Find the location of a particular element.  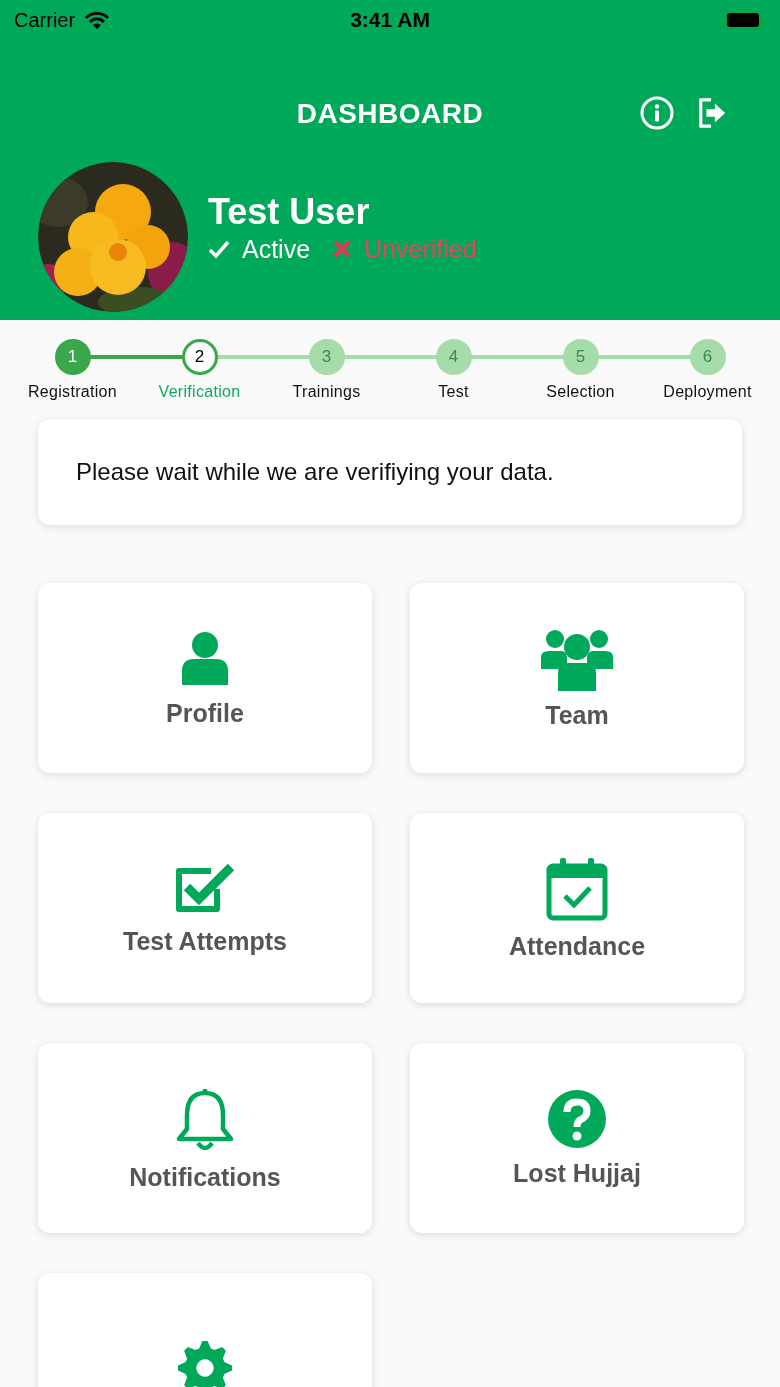

help-icon is located at coordinates (577, 1118).